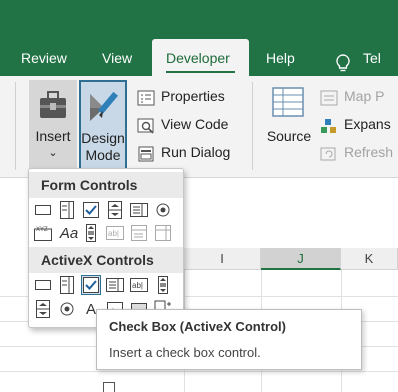 This screenshot has height=392, width=398. I want to click on xml-source-icon, so click(288, 103).